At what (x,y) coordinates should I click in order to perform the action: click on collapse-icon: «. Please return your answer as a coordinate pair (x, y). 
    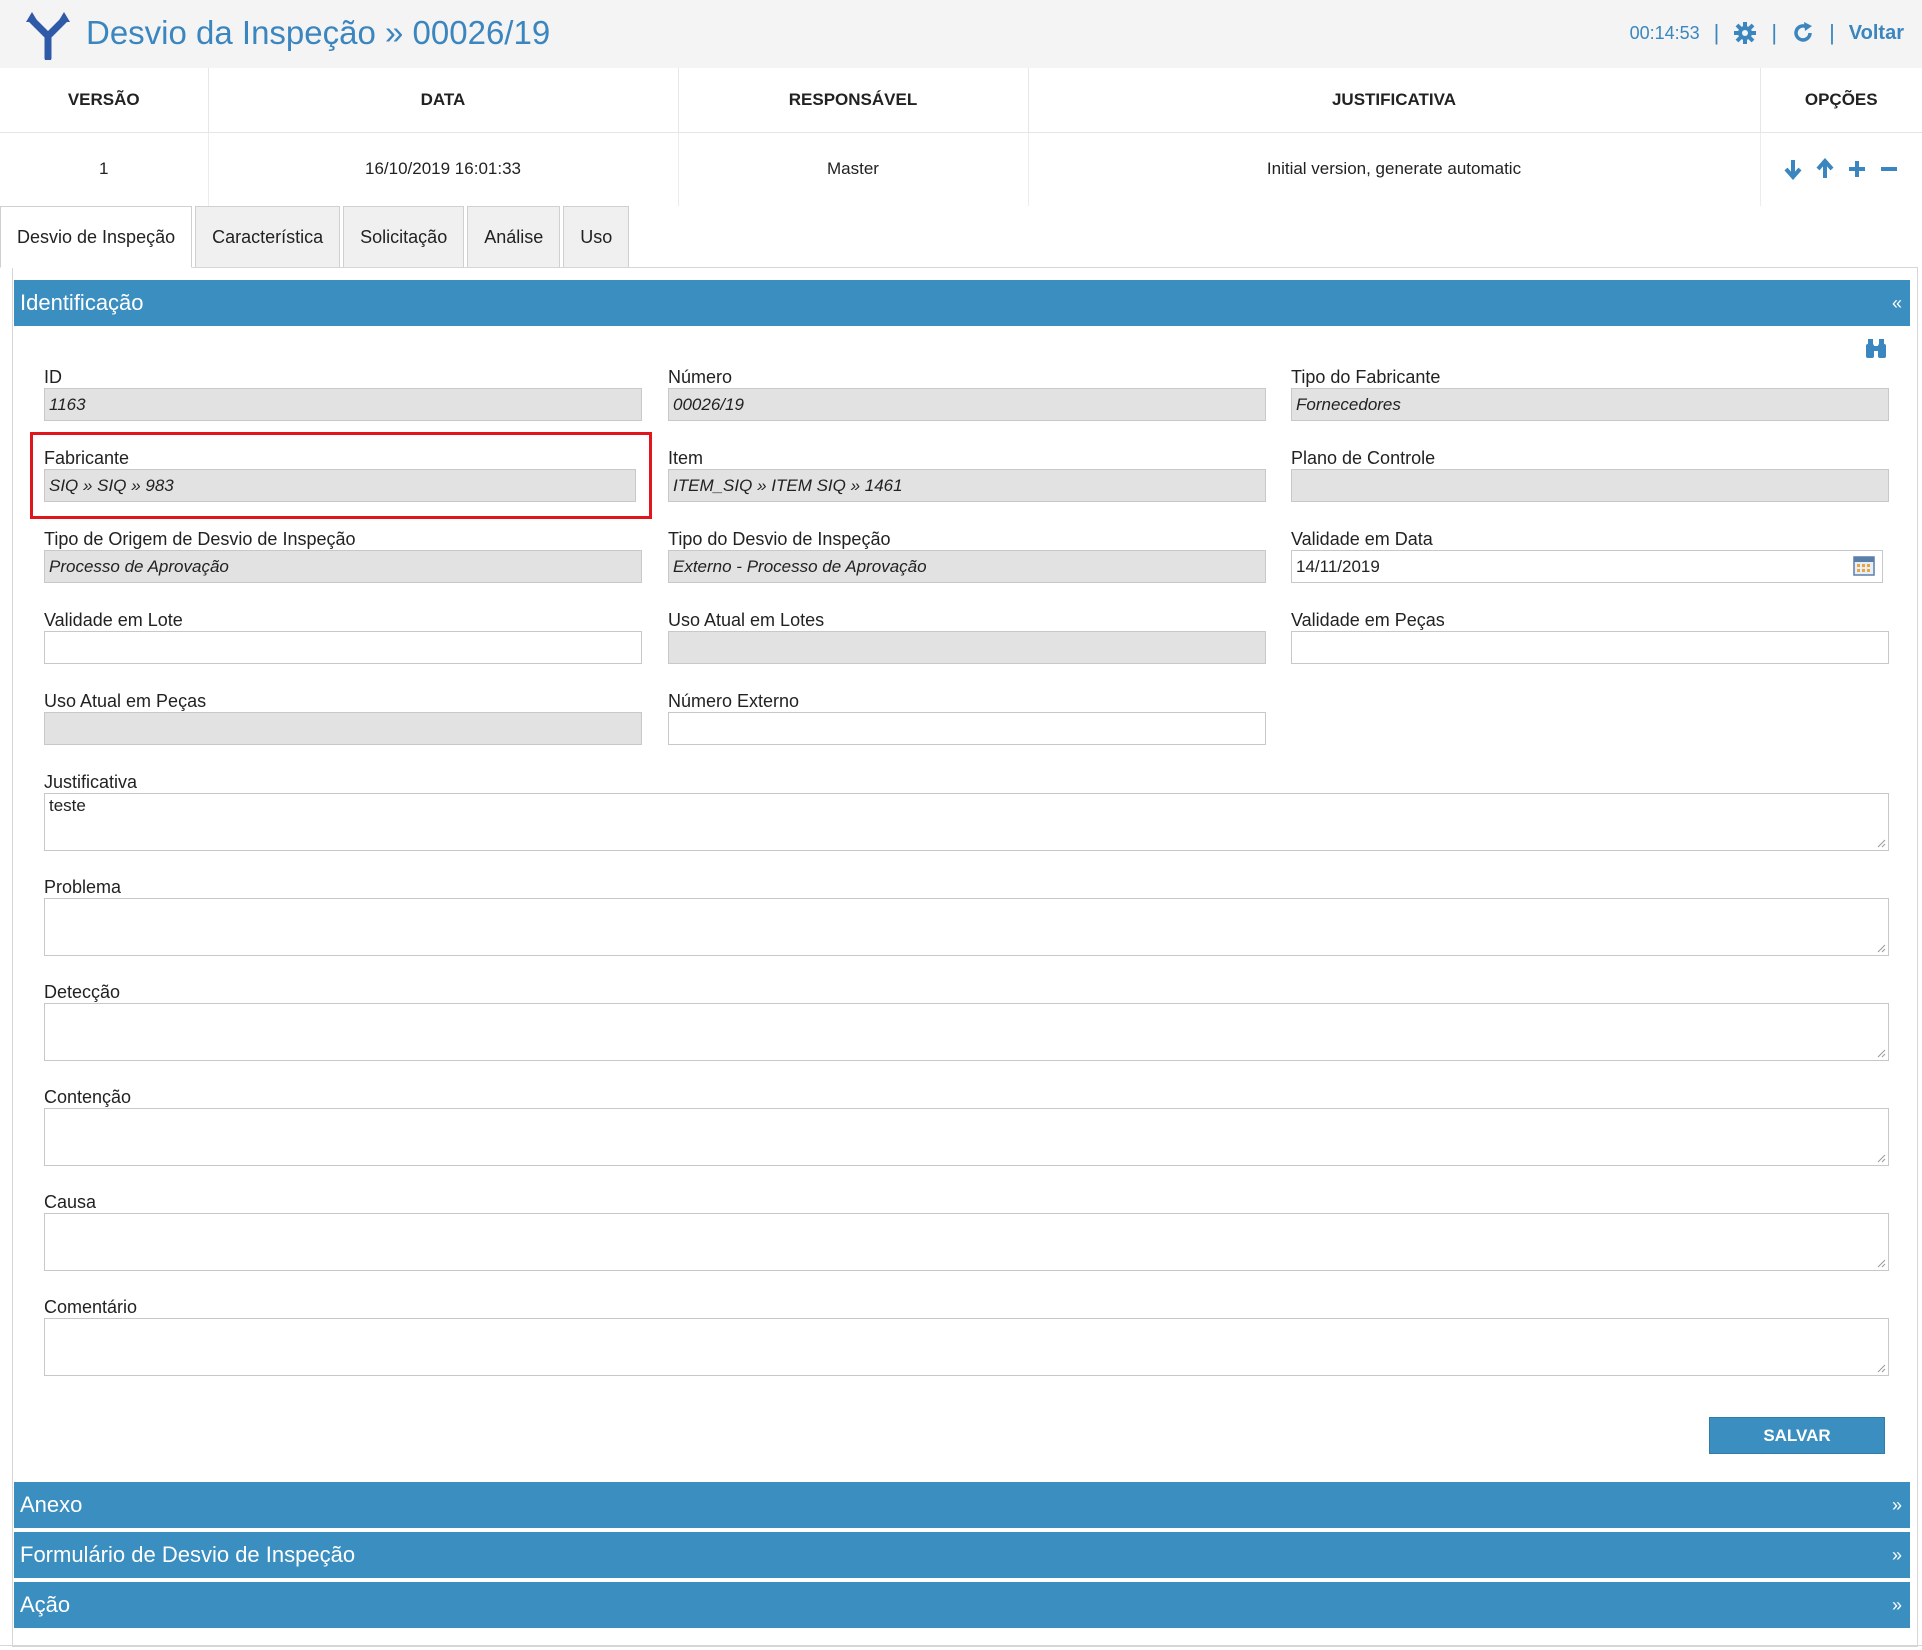
    Looking at the image, I should click on (1896, 302).